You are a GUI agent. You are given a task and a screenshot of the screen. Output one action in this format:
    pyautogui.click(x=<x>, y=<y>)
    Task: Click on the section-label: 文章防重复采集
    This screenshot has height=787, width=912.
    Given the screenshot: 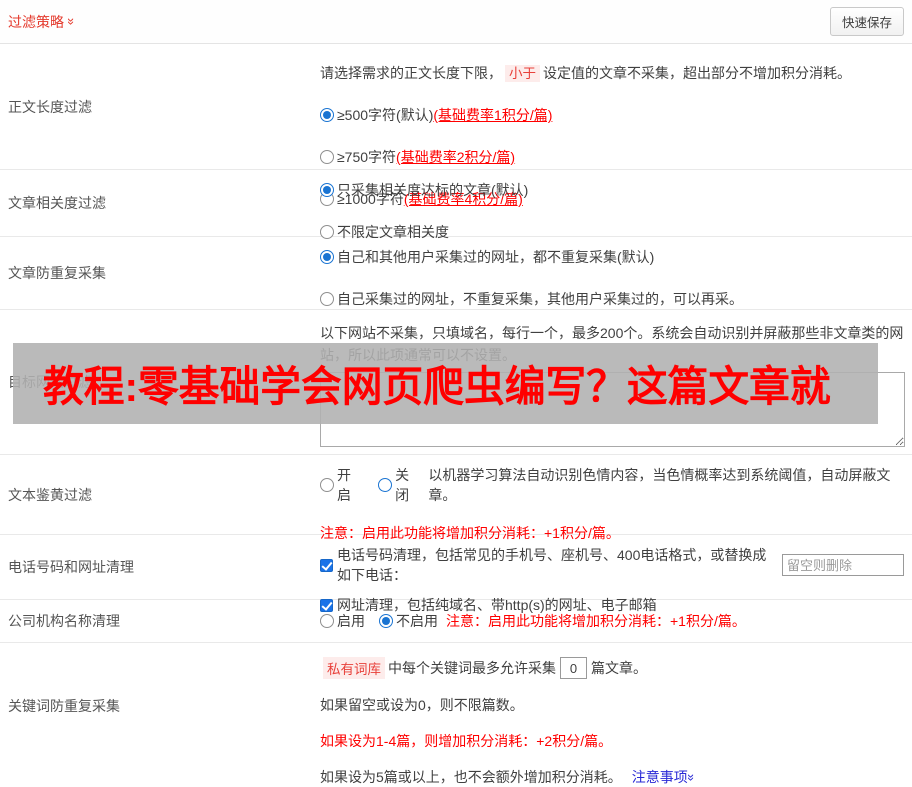 What is the action you would take?
    pyautogui.click(x=57, y=273)
    